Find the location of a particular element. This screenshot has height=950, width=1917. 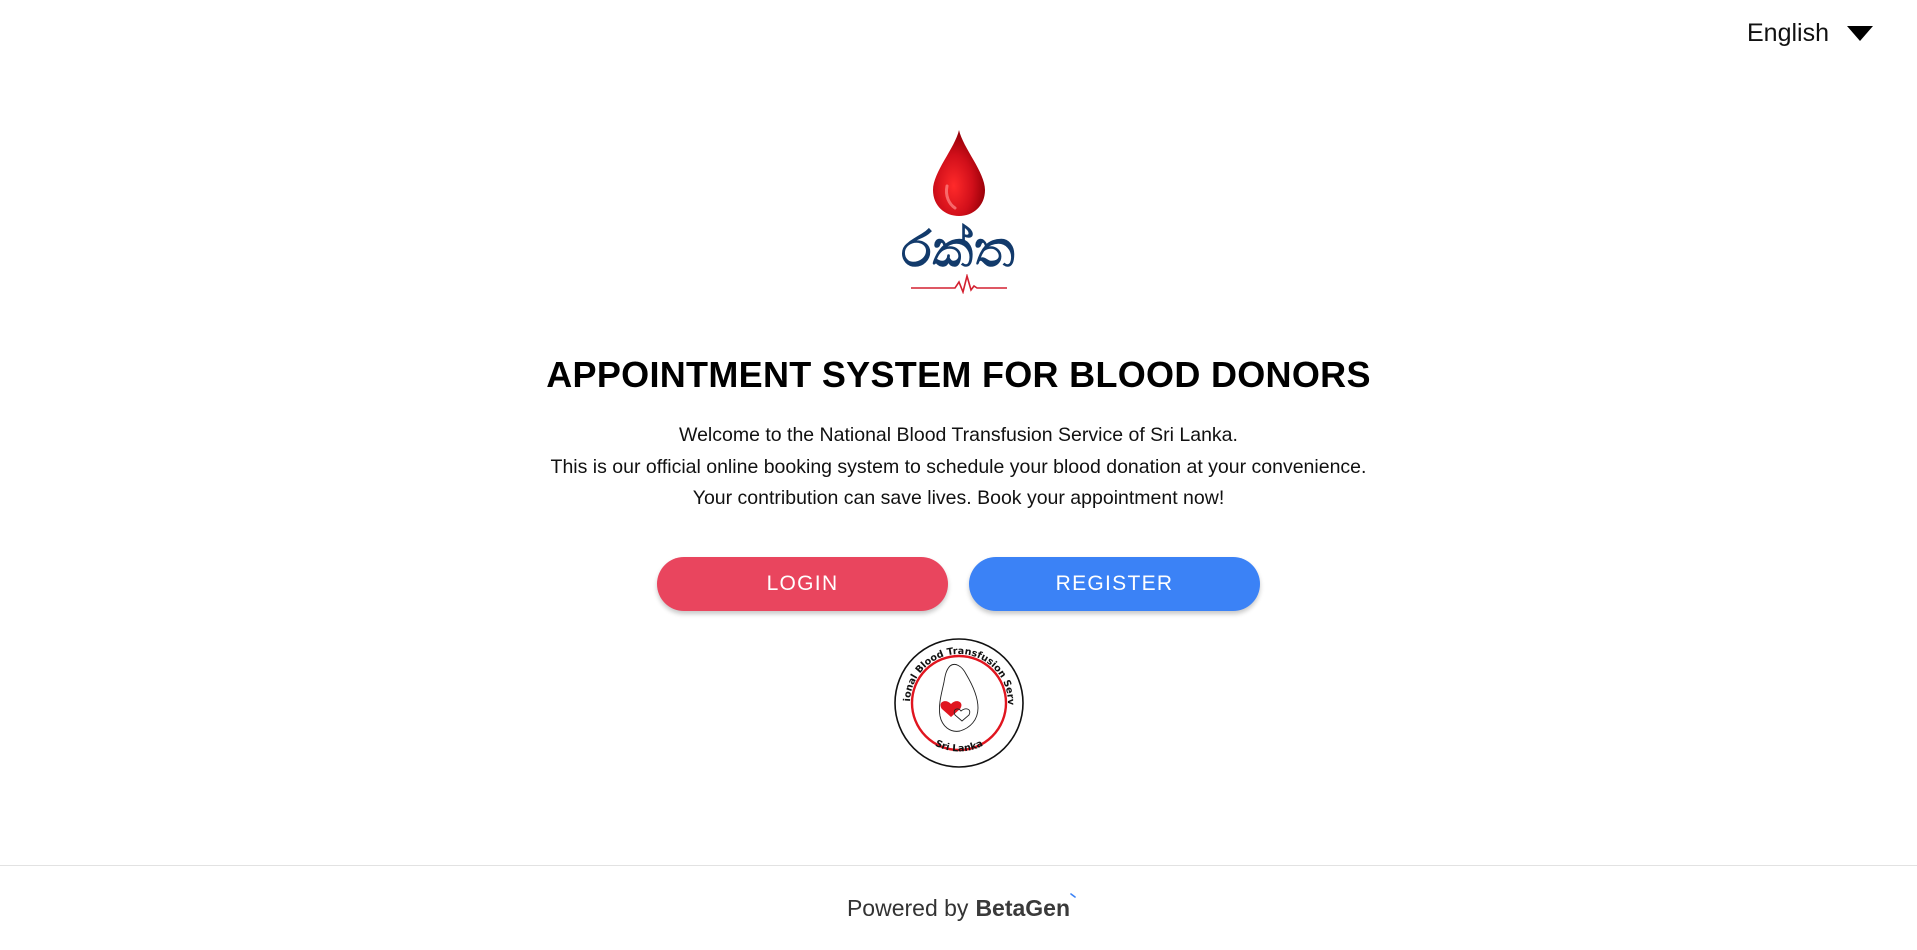

powered-by: Powered by BetaGen is located at coordinates (961, 907).